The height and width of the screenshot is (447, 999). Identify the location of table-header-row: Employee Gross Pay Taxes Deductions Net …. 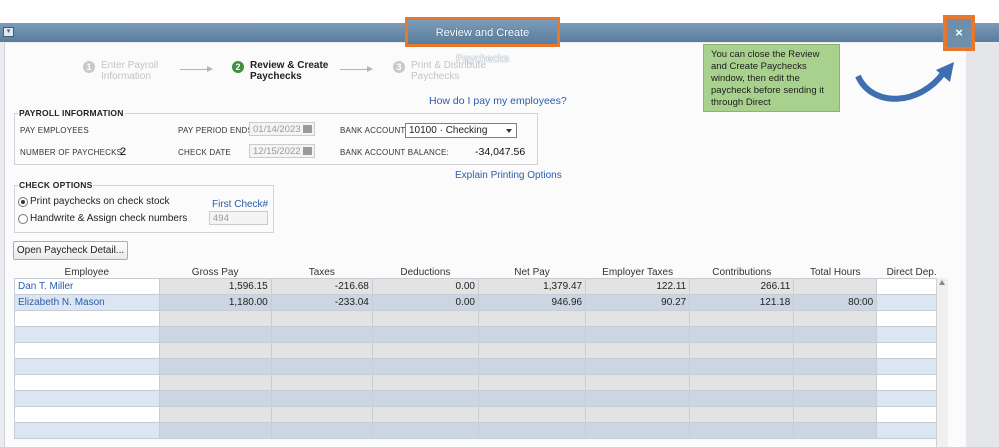
(481, 272).